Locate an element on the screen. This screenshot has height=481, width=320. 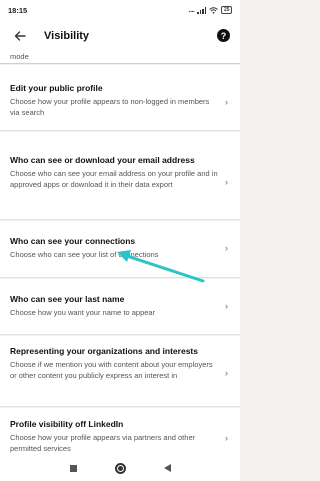
item-description: mode is located at coordinates (19, 56).